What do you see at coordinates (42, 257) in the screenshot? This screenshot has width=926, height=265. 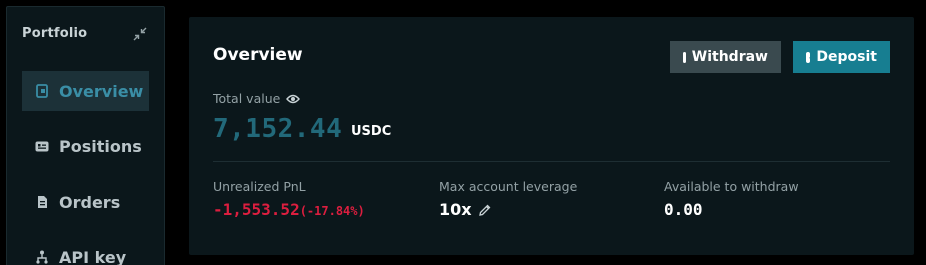 I see `network-icon` at bounding box center [42, 257].